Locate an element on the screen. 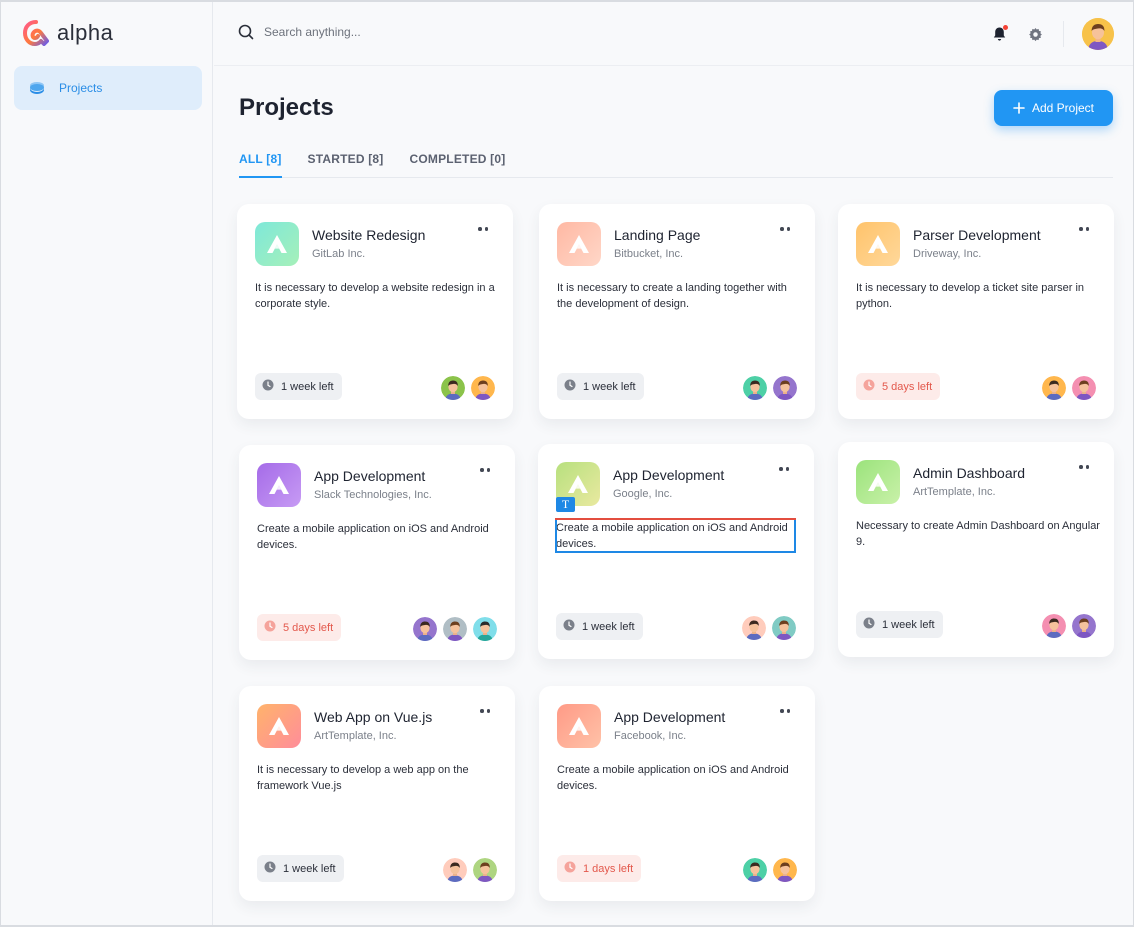 The width and height of the screenshot is (1134, 927). search-bar is located at coordinates (371, 32).